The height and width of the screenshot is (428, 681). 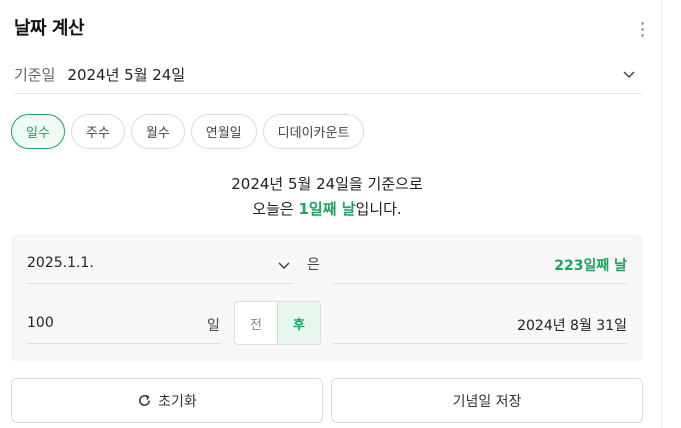 I want to click on reset-label: 초기화, so click(x=177, y=401).